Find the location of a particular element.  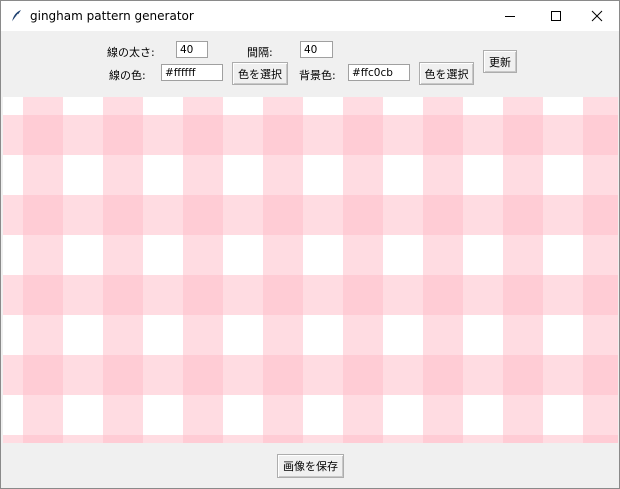

line-width-input is located at coordinates (192, 49).